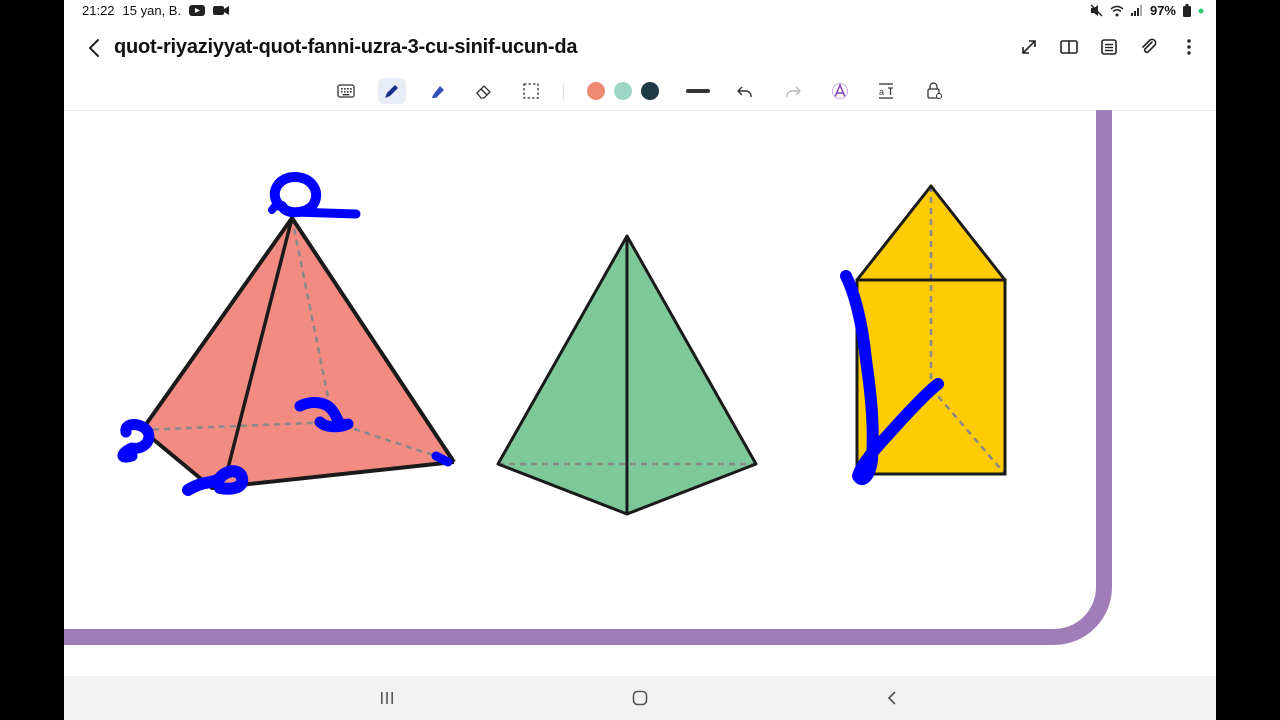  What do you see at coordinates (298, 353) in the screenshot?
I see `square-pyramid` at bounding box center [298, 353].